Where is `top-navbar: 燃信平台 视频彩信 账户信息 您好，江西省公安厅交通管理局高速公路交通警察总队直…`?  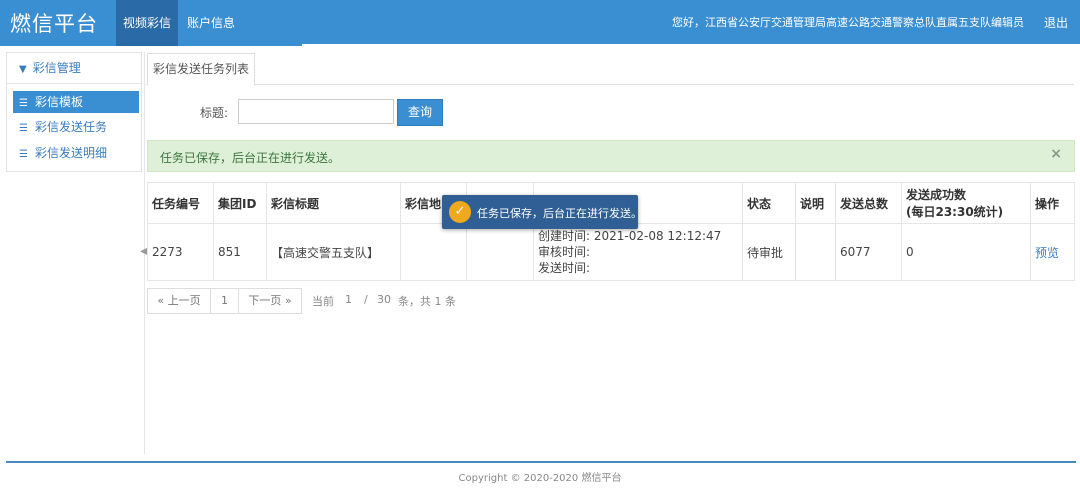
top-navbar: 燃信平台 视频彩信 账户信息 您好，江西省公安厅交通管理局高速公路交通警察总队直… is located at coordinates (540, 23).